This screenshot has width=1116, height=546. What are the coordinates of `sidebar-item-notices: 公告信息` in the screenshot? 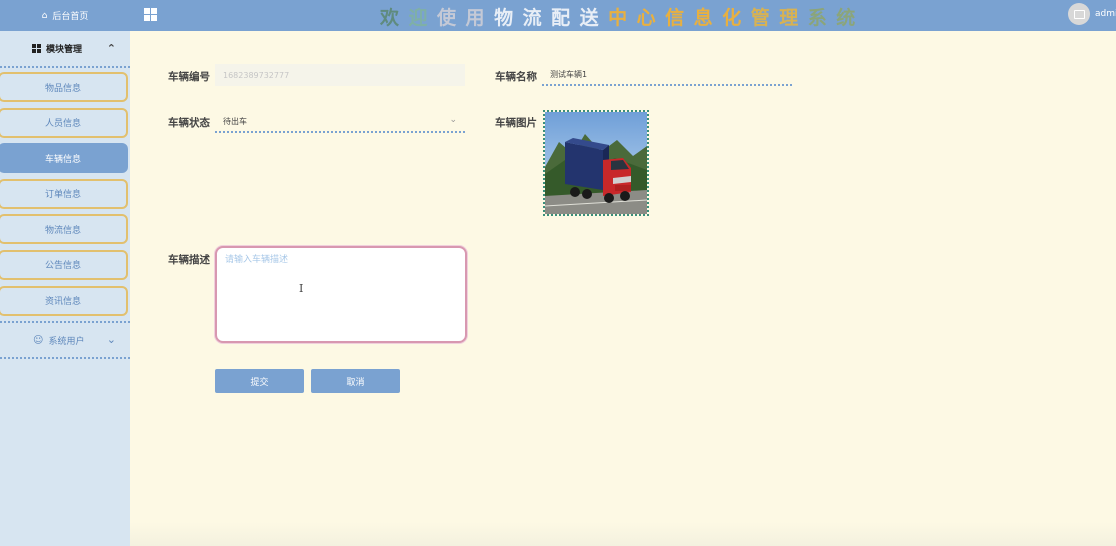 It's located at (64, 264).